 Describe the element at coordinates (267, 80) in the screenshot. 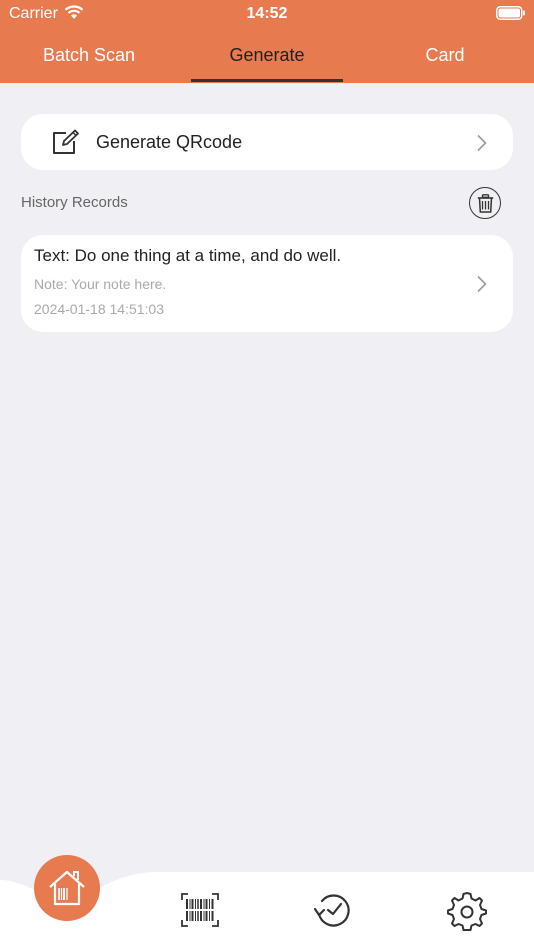

I see `active-tab-indicator` at that location.